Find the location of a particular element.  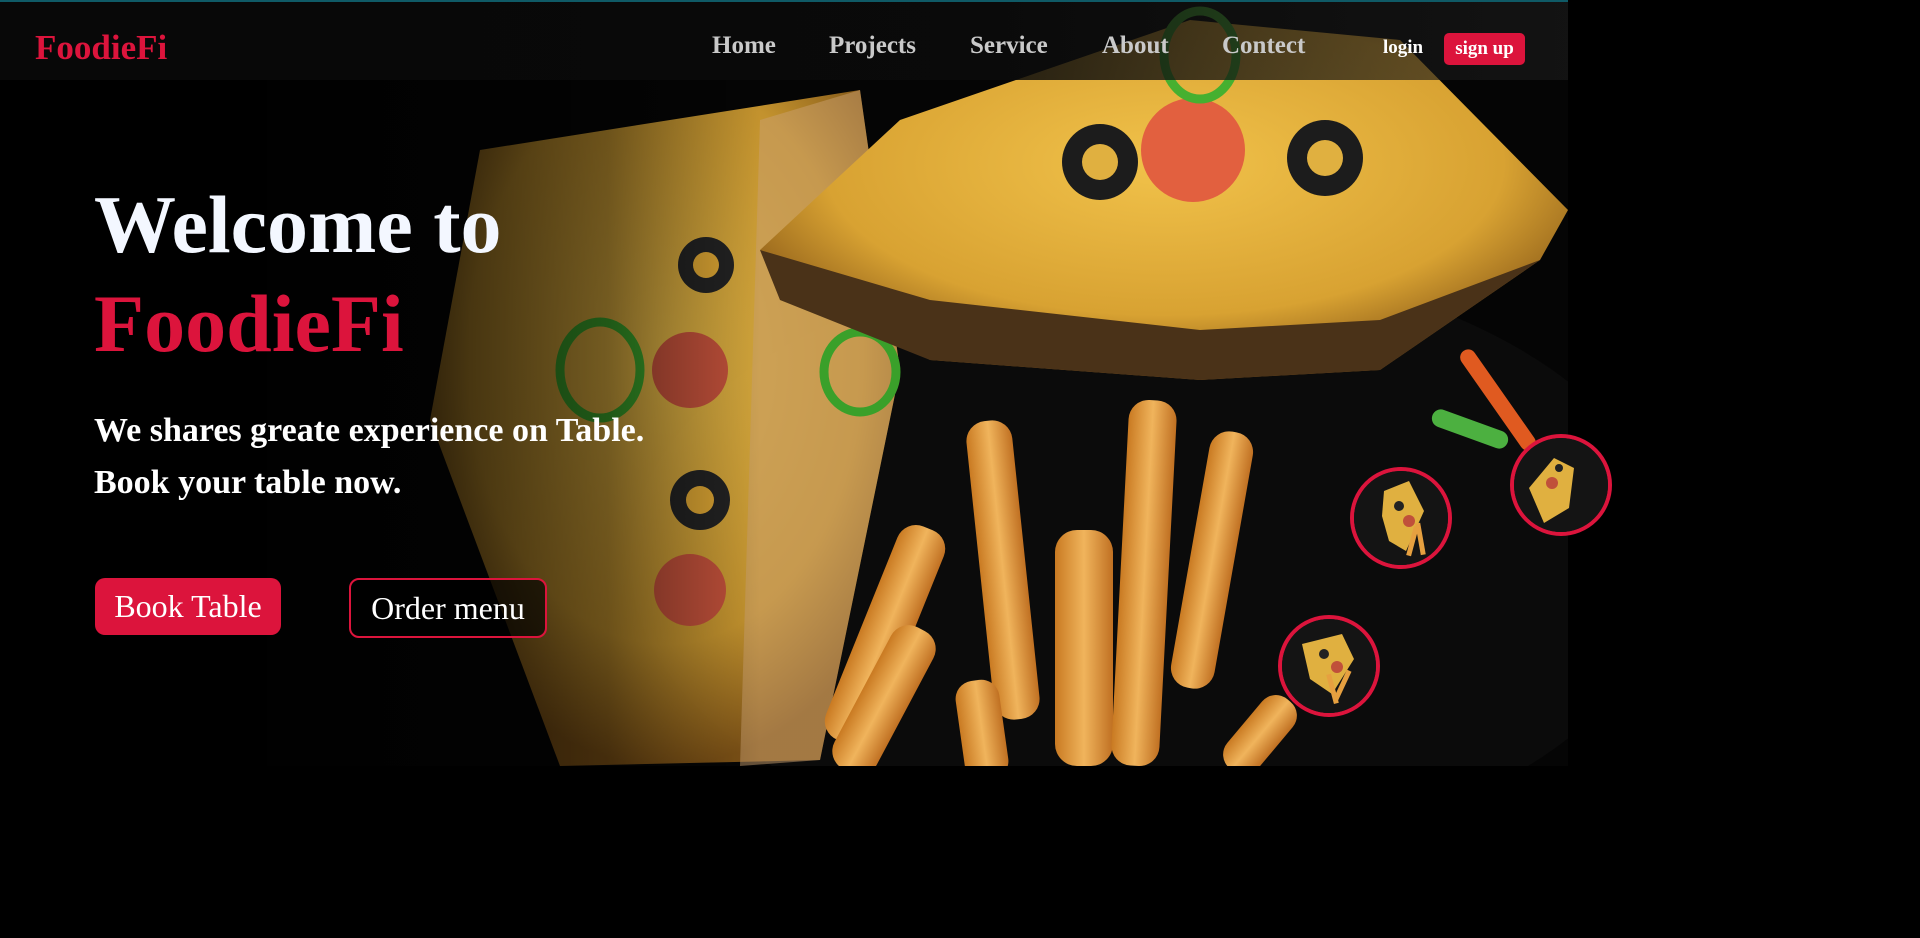

nav-home-link: Home is located at coordinates (744, 46).